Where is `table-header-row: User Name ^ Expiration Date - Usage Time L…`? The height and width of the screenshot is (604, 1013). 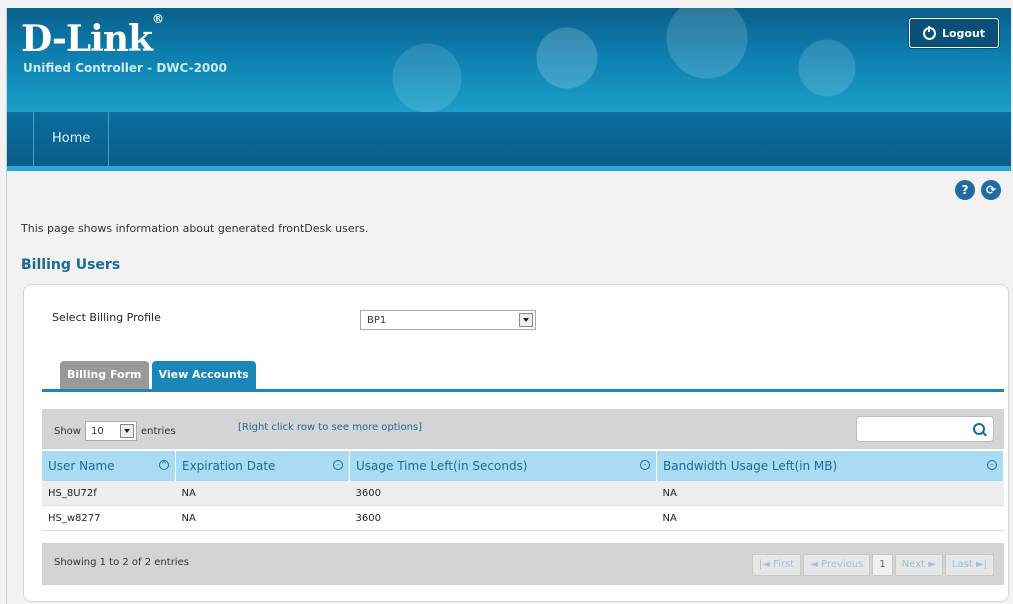
table-header-row: User Name ^ Expiration Date - Usage Time L… is located at coordinates (523, 466).